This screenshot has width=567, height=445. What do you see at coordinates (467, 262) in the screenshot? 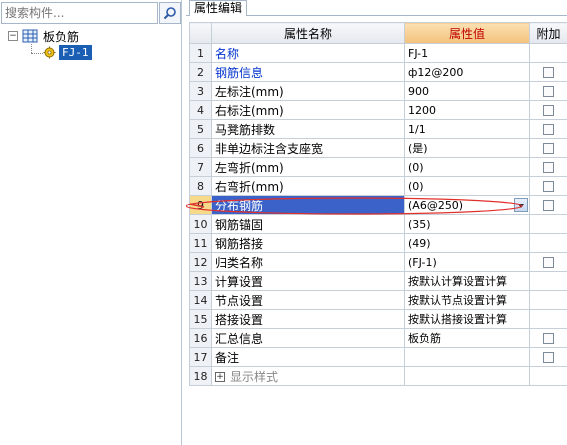
I see `property-value: (FJ-1)` at bounding box center [467, 262].